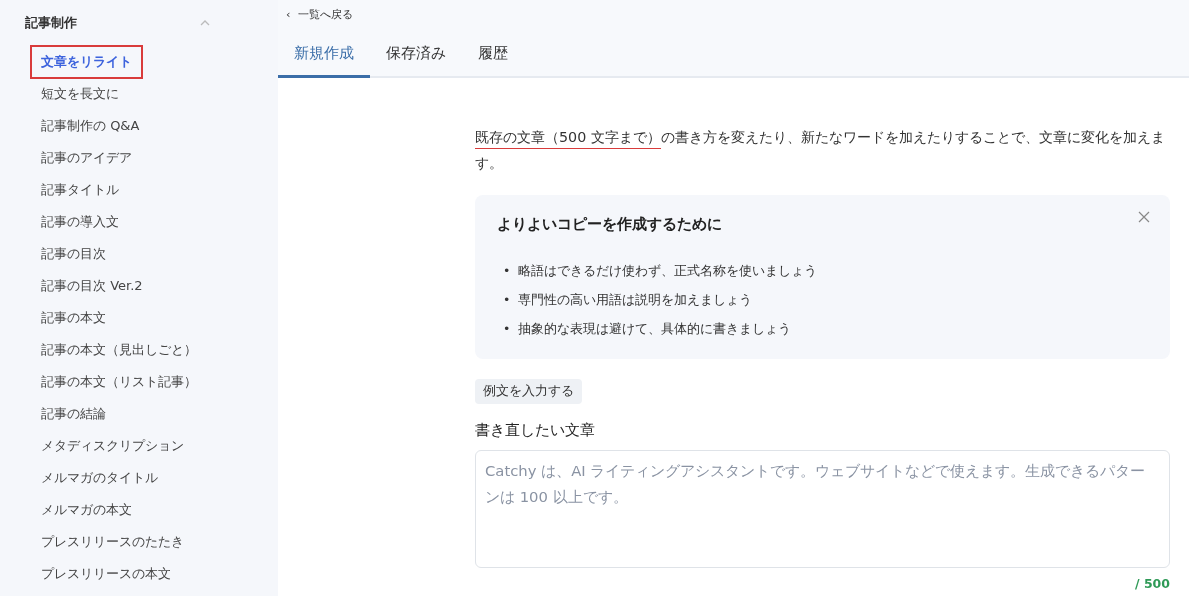 This screenshot has height=596, width=1189. What do you see at coordinates (205, 23) in the screenshot?
I see `chevron-icon` at bounding box center [205, 23].